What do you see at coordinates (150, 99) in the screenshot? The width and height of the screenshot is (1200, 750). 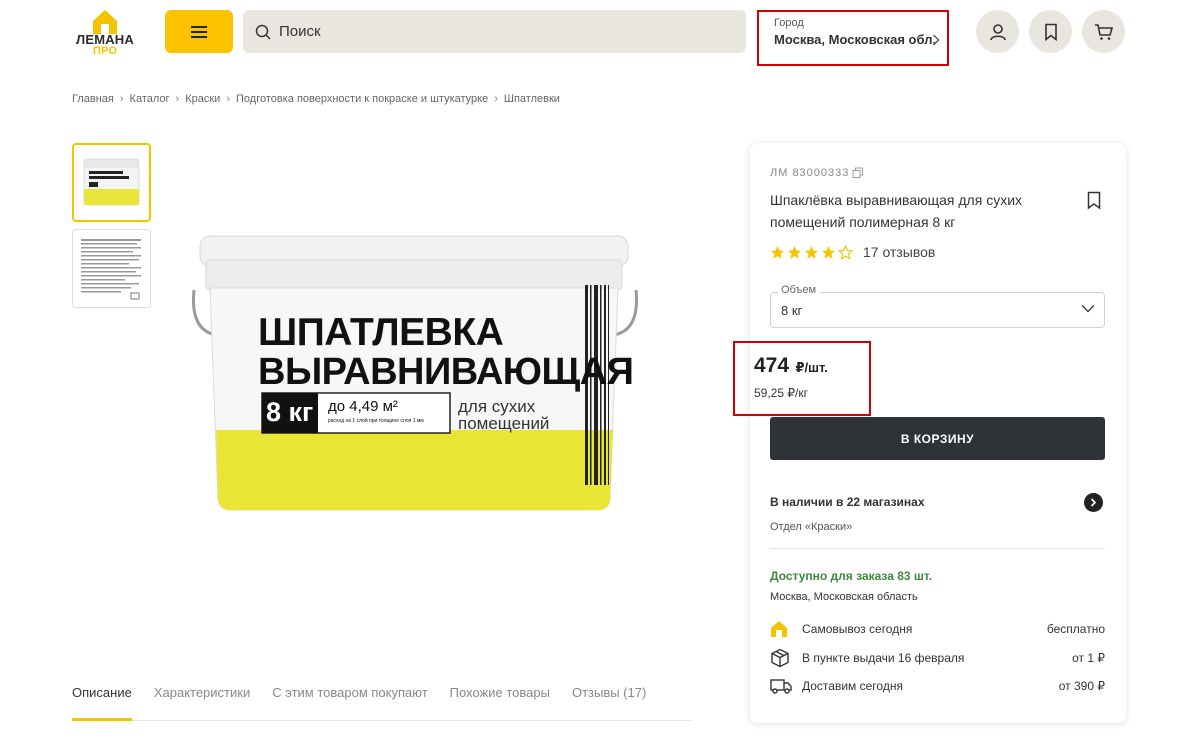 I see `breadcrumb-item-catalog: Каталог` at bounding box center [150, 99].